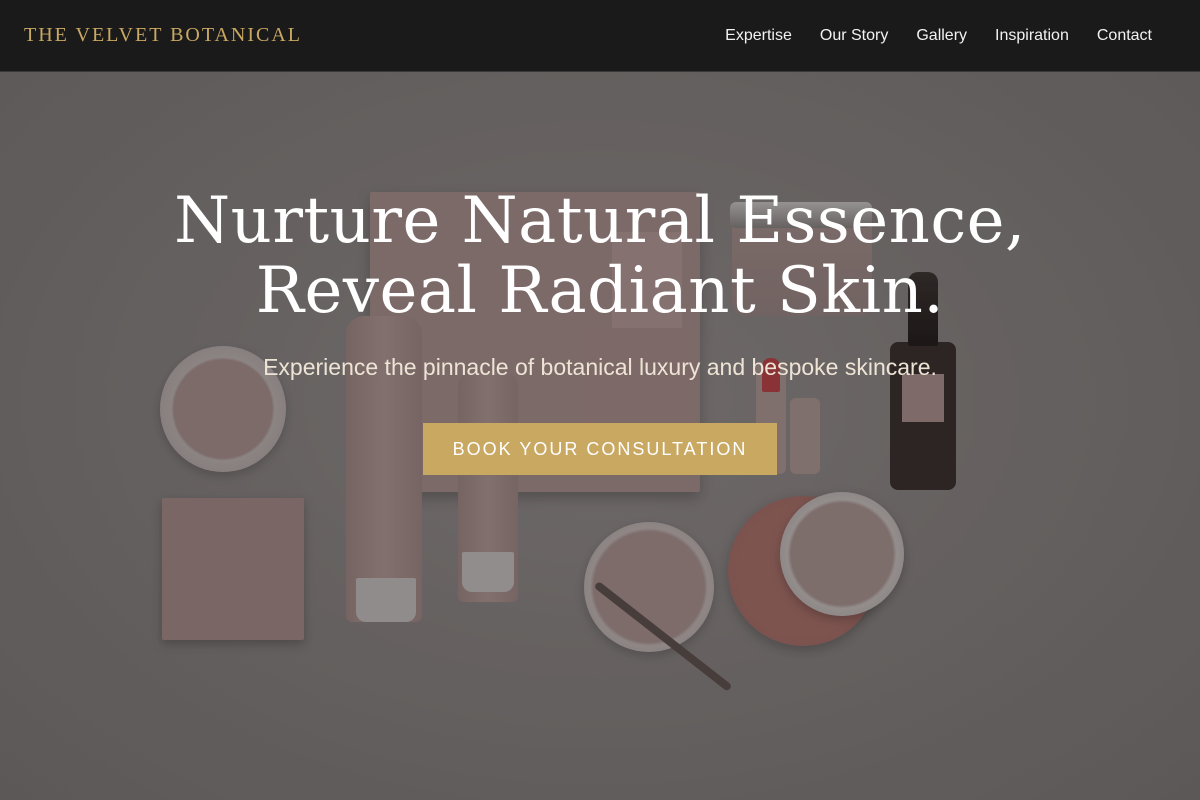 The width and height of the screenshot is (1200, 800). Describe the element at coordinates (600, 221) in the screenshot. I see `hero-title-line-1: Nurture Natural Essence,` at that location.